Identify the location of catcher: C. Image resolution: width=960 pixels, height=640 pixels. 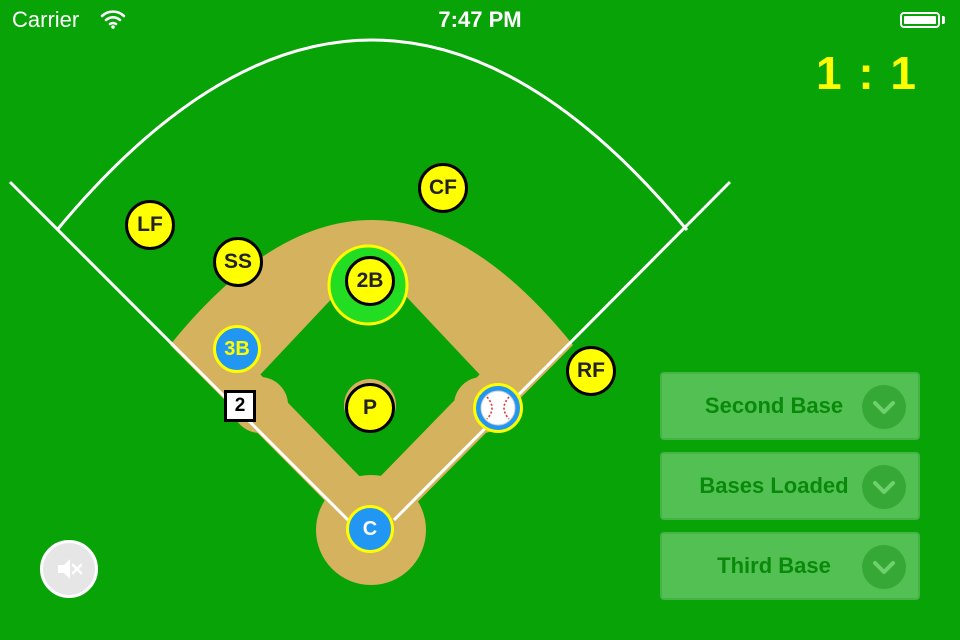
(370, 529).